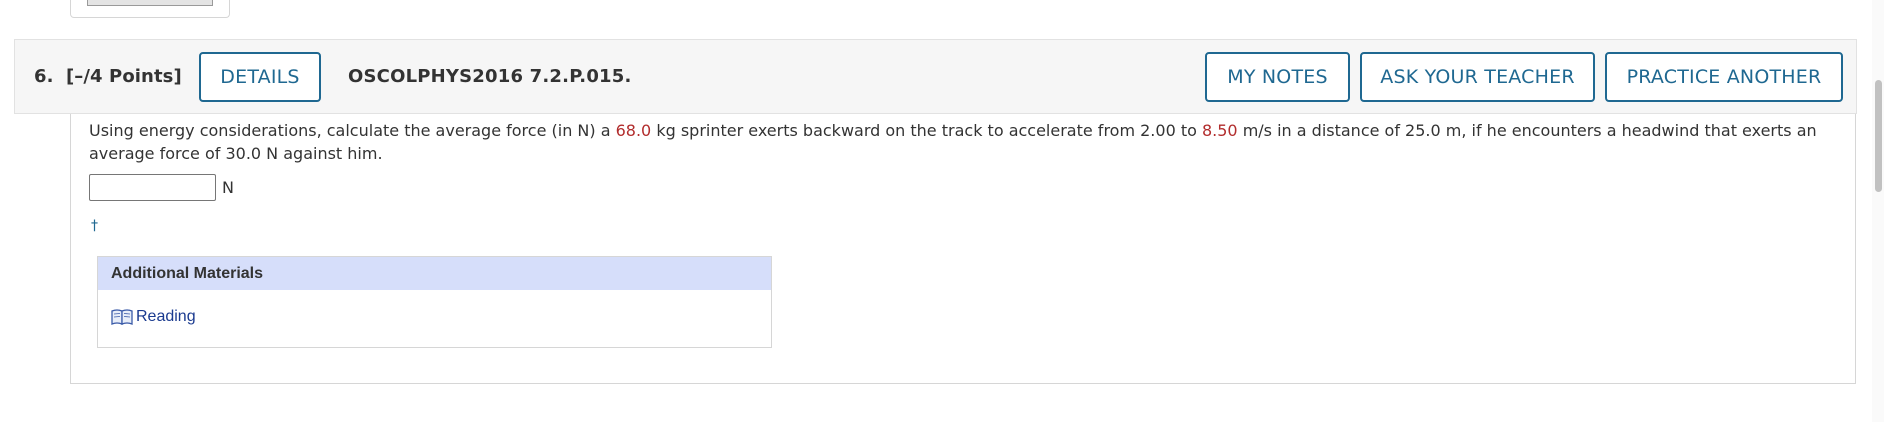 The height and width of the screenshot is (422, 1884). Describe the element at coordinates (44, 76) in the screenshot. I see `question-number-label: 6.` at that location.